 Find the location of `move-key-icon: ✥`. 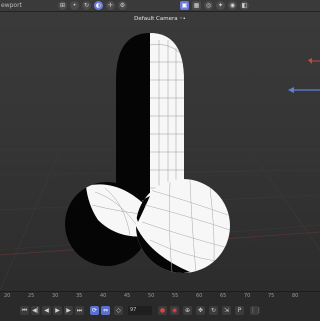

move-key-icon: ✥ is located at coordinates (200, 310).